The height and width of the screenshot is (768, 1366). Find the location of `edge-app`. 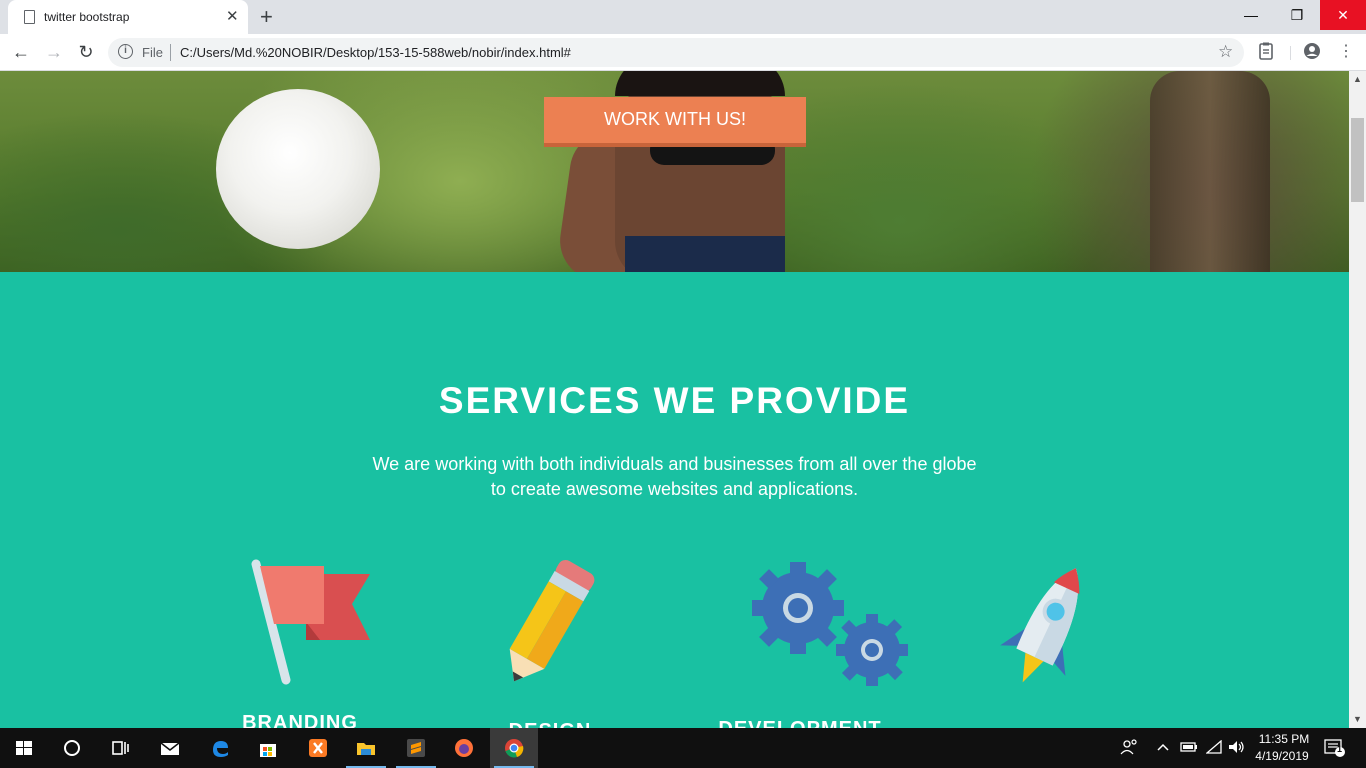

edge-app is located at coordinates (220, 748).